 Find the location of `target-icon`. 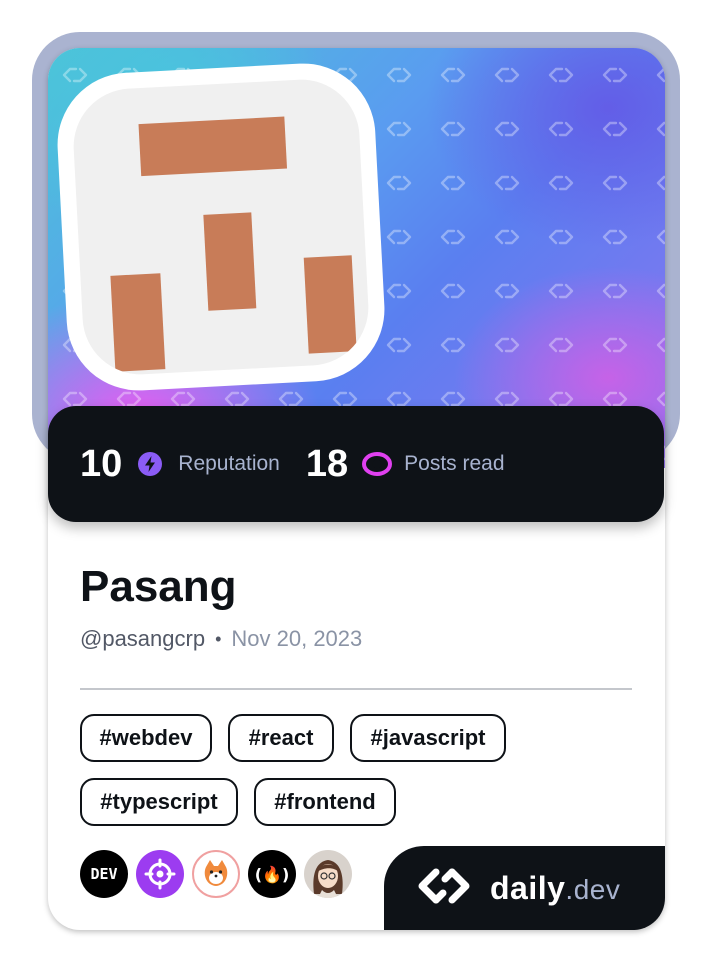

target-icon is located at coordinates (160, 874).